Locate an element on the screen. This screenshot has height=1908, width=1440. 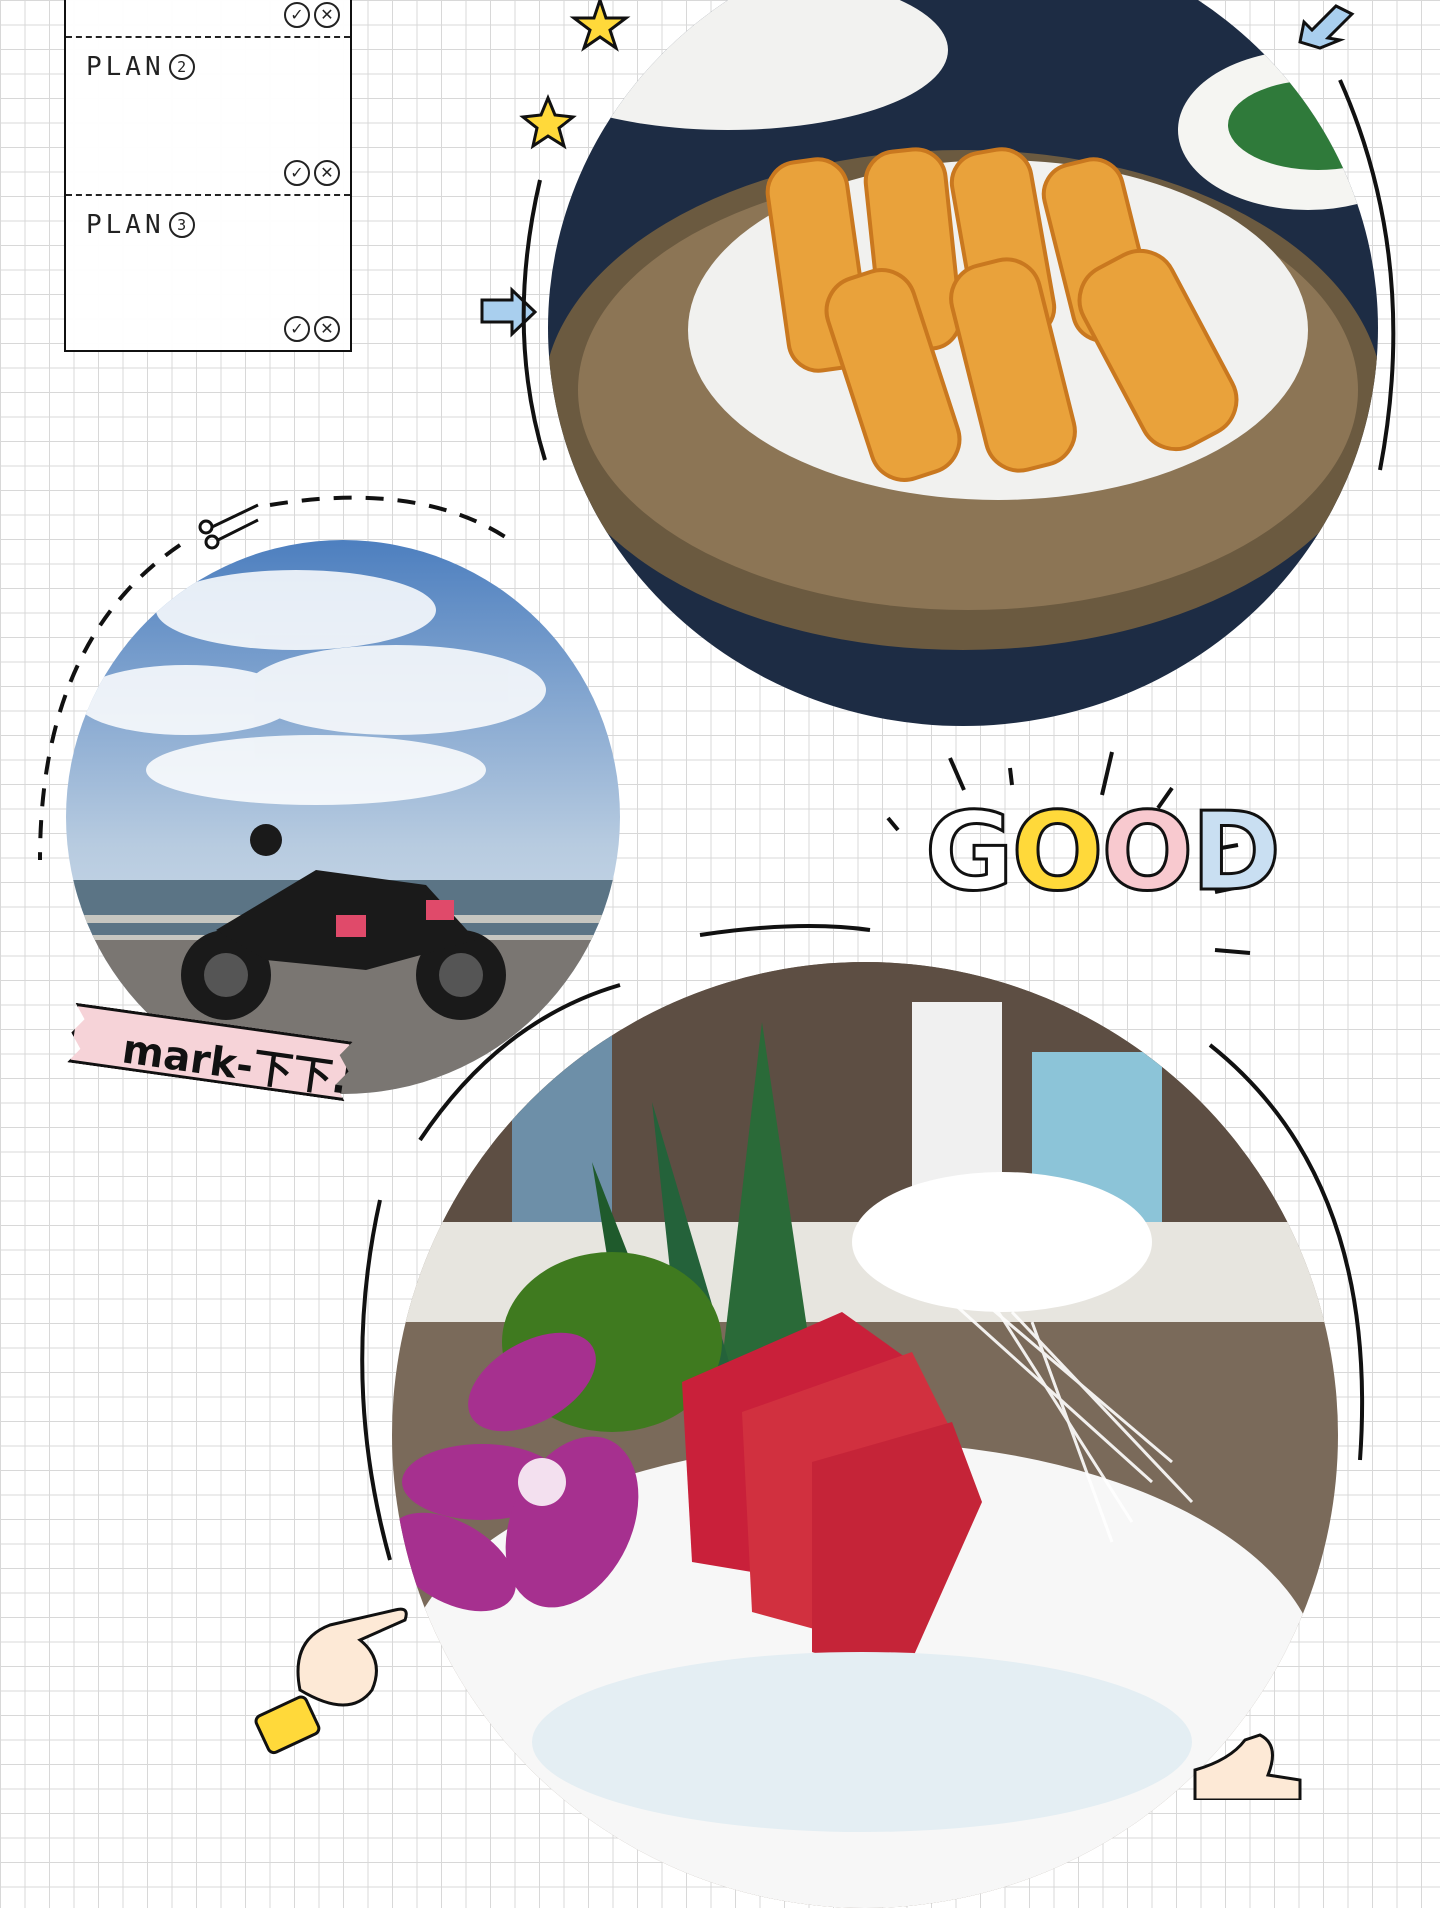
thumbs-up-icon is located at coordinates (1247, 1766).